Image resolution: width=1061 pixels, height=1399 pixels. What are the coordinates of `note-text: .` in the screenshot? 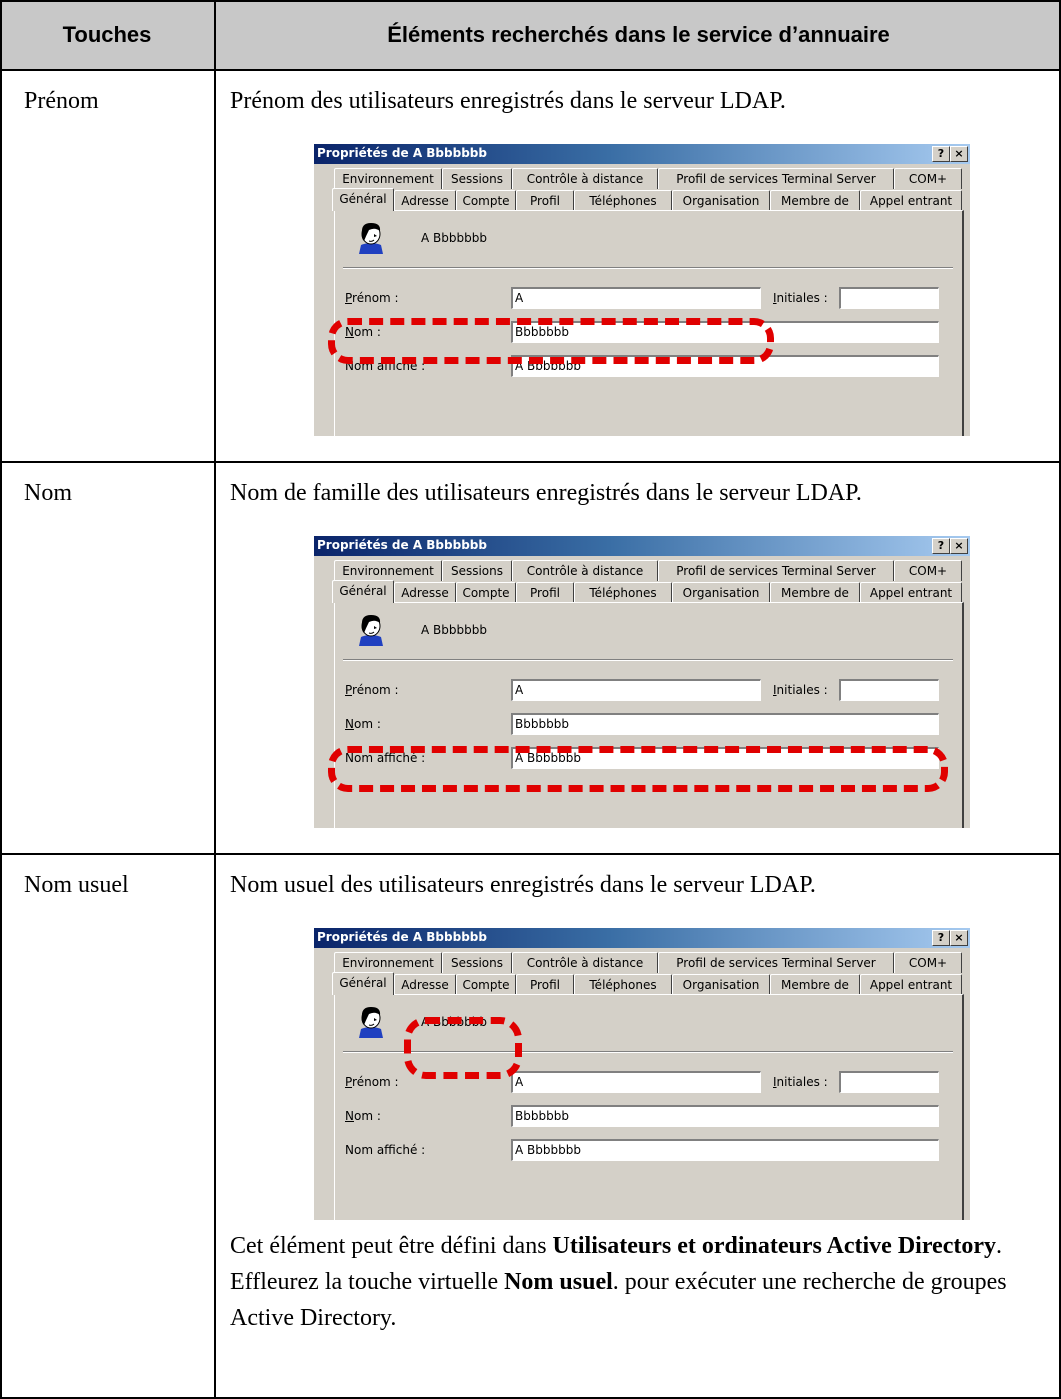 It's located at (998, 1246).